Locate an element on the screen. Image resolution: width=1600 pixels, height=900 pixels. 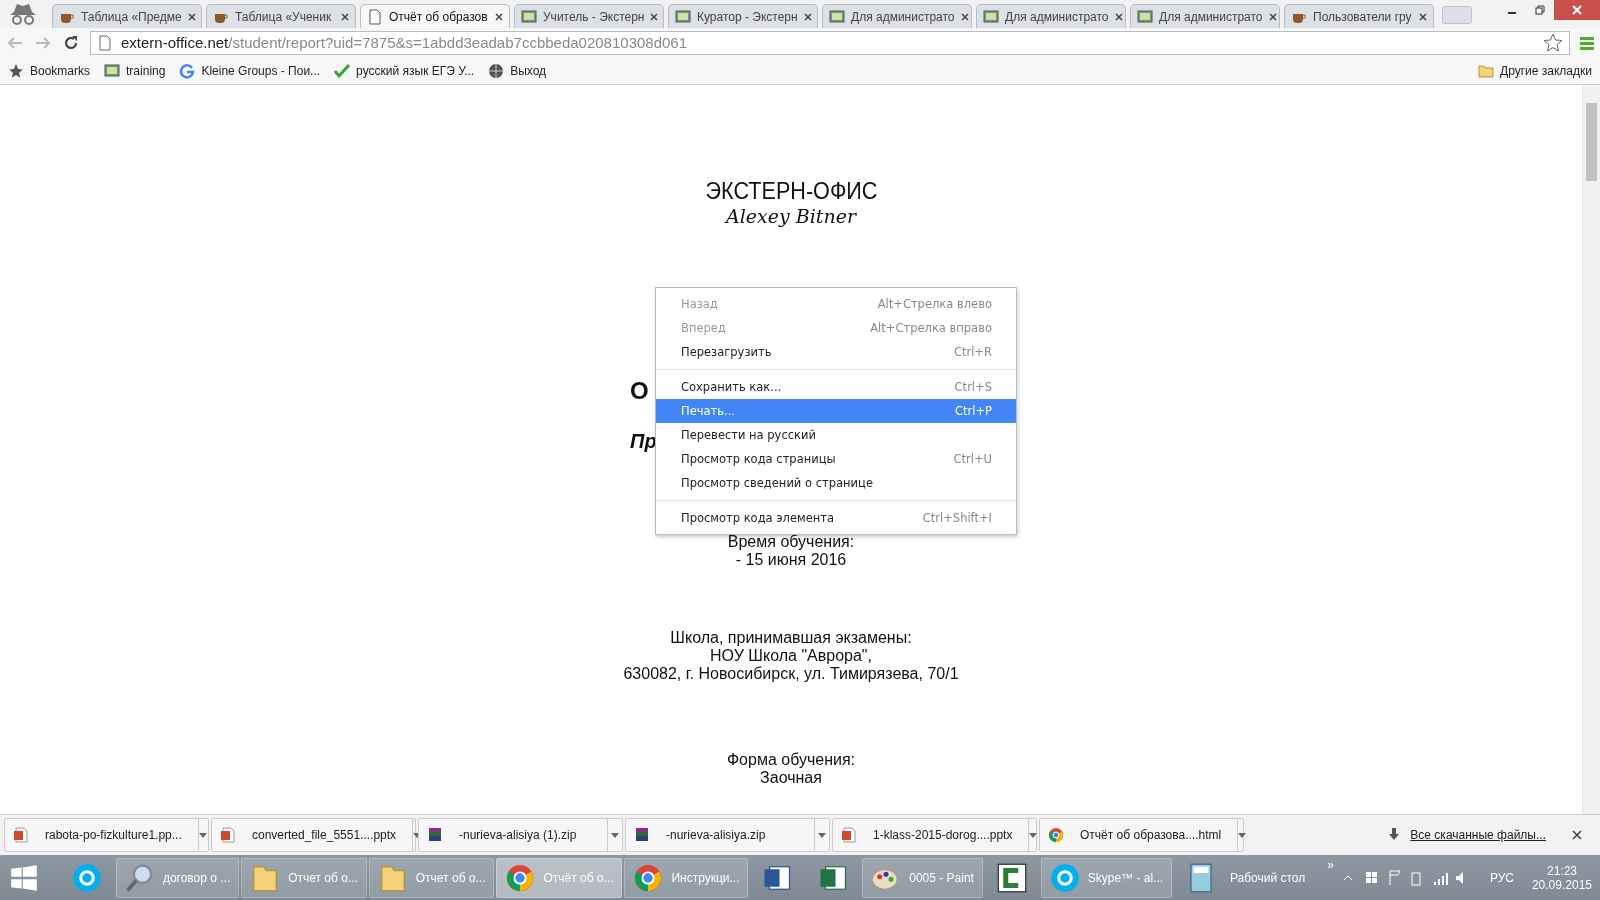
report-line: Школа, принимавшая экзамены: is located at coordinates (791, 638).